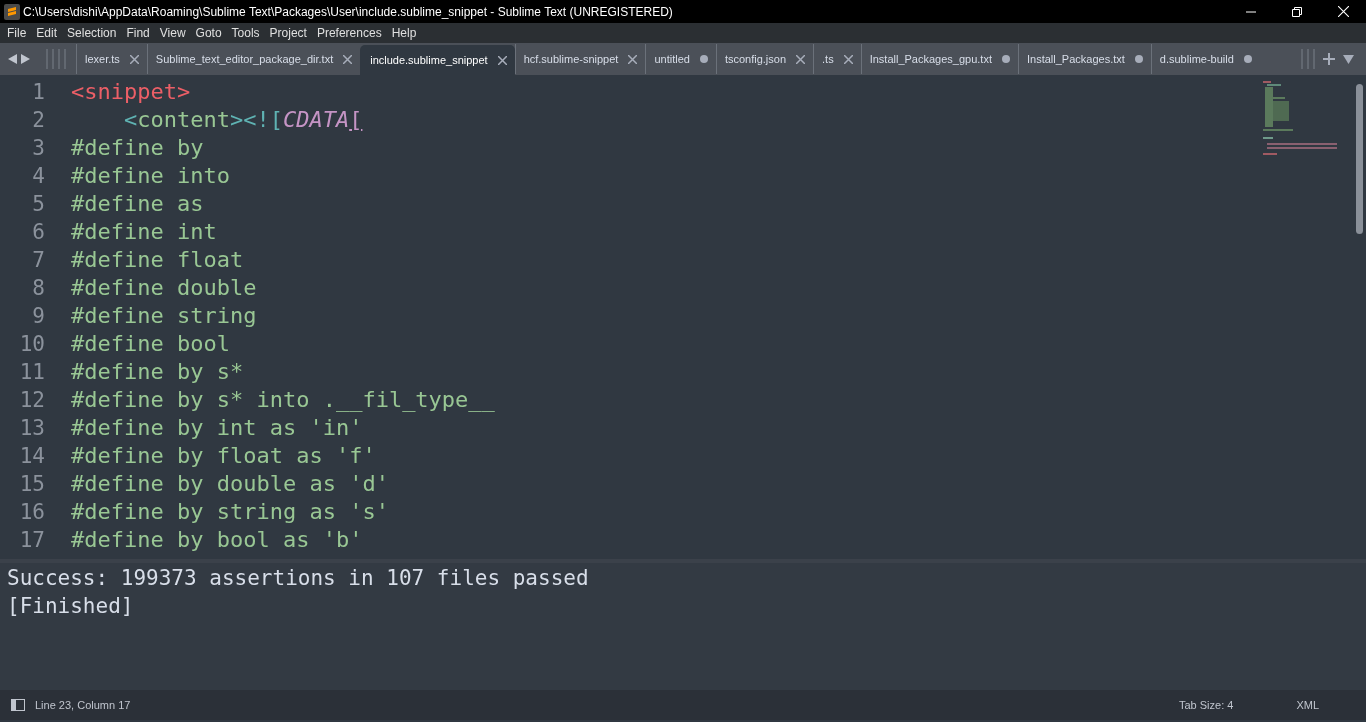 The width and height of the screenshot is (1366, 722). Describe the element at coordinates (32, 344) in the screenshot. I see `line-number: 10` at that location.